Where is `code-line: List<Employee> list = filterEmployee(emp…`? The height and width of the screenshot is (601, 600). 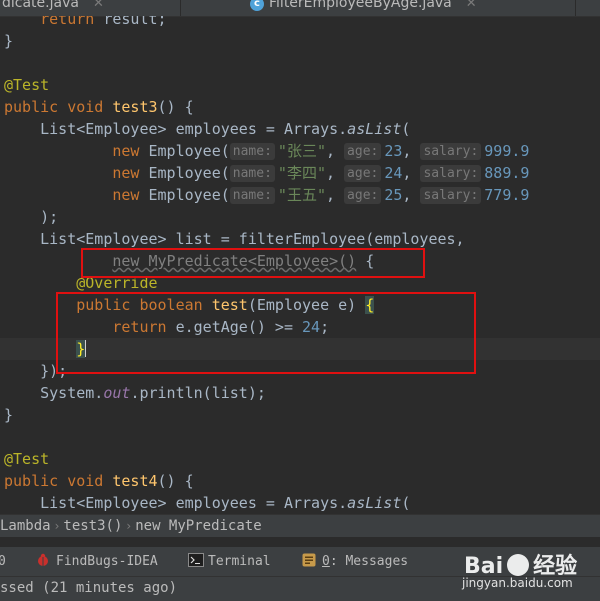
code-line: List<Employee> list = filterEmployee(emp… is located at coordinates (252, 239).